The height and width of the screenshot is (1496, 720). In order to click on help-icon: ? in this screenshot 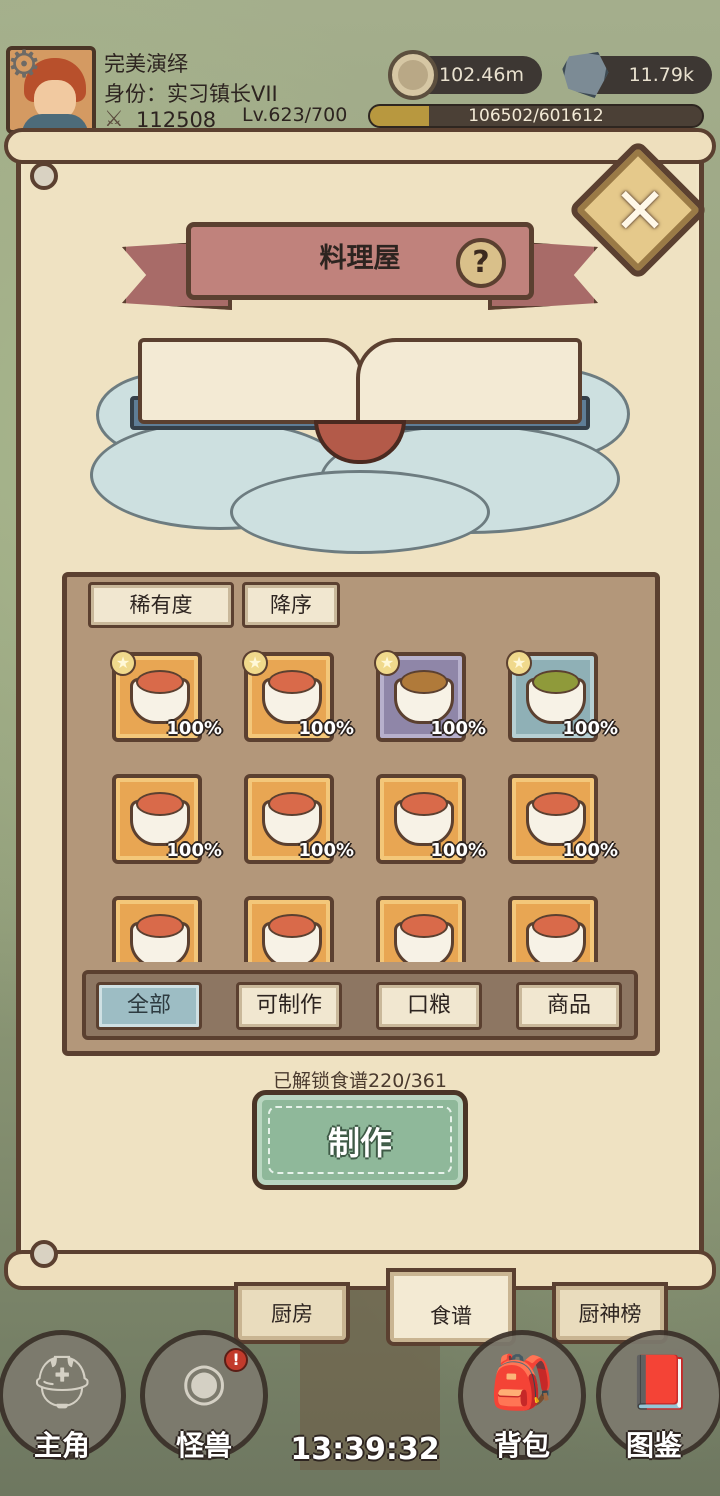, I will do `click(481, 263)`.